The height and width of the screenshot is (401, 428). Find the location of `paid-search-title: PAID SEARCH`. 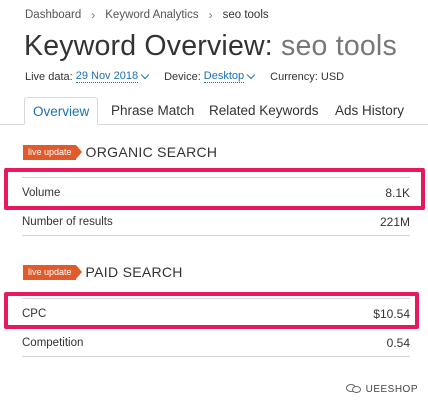

paid-search-title: PAID SEARCH is located at coordinates (134, 272).